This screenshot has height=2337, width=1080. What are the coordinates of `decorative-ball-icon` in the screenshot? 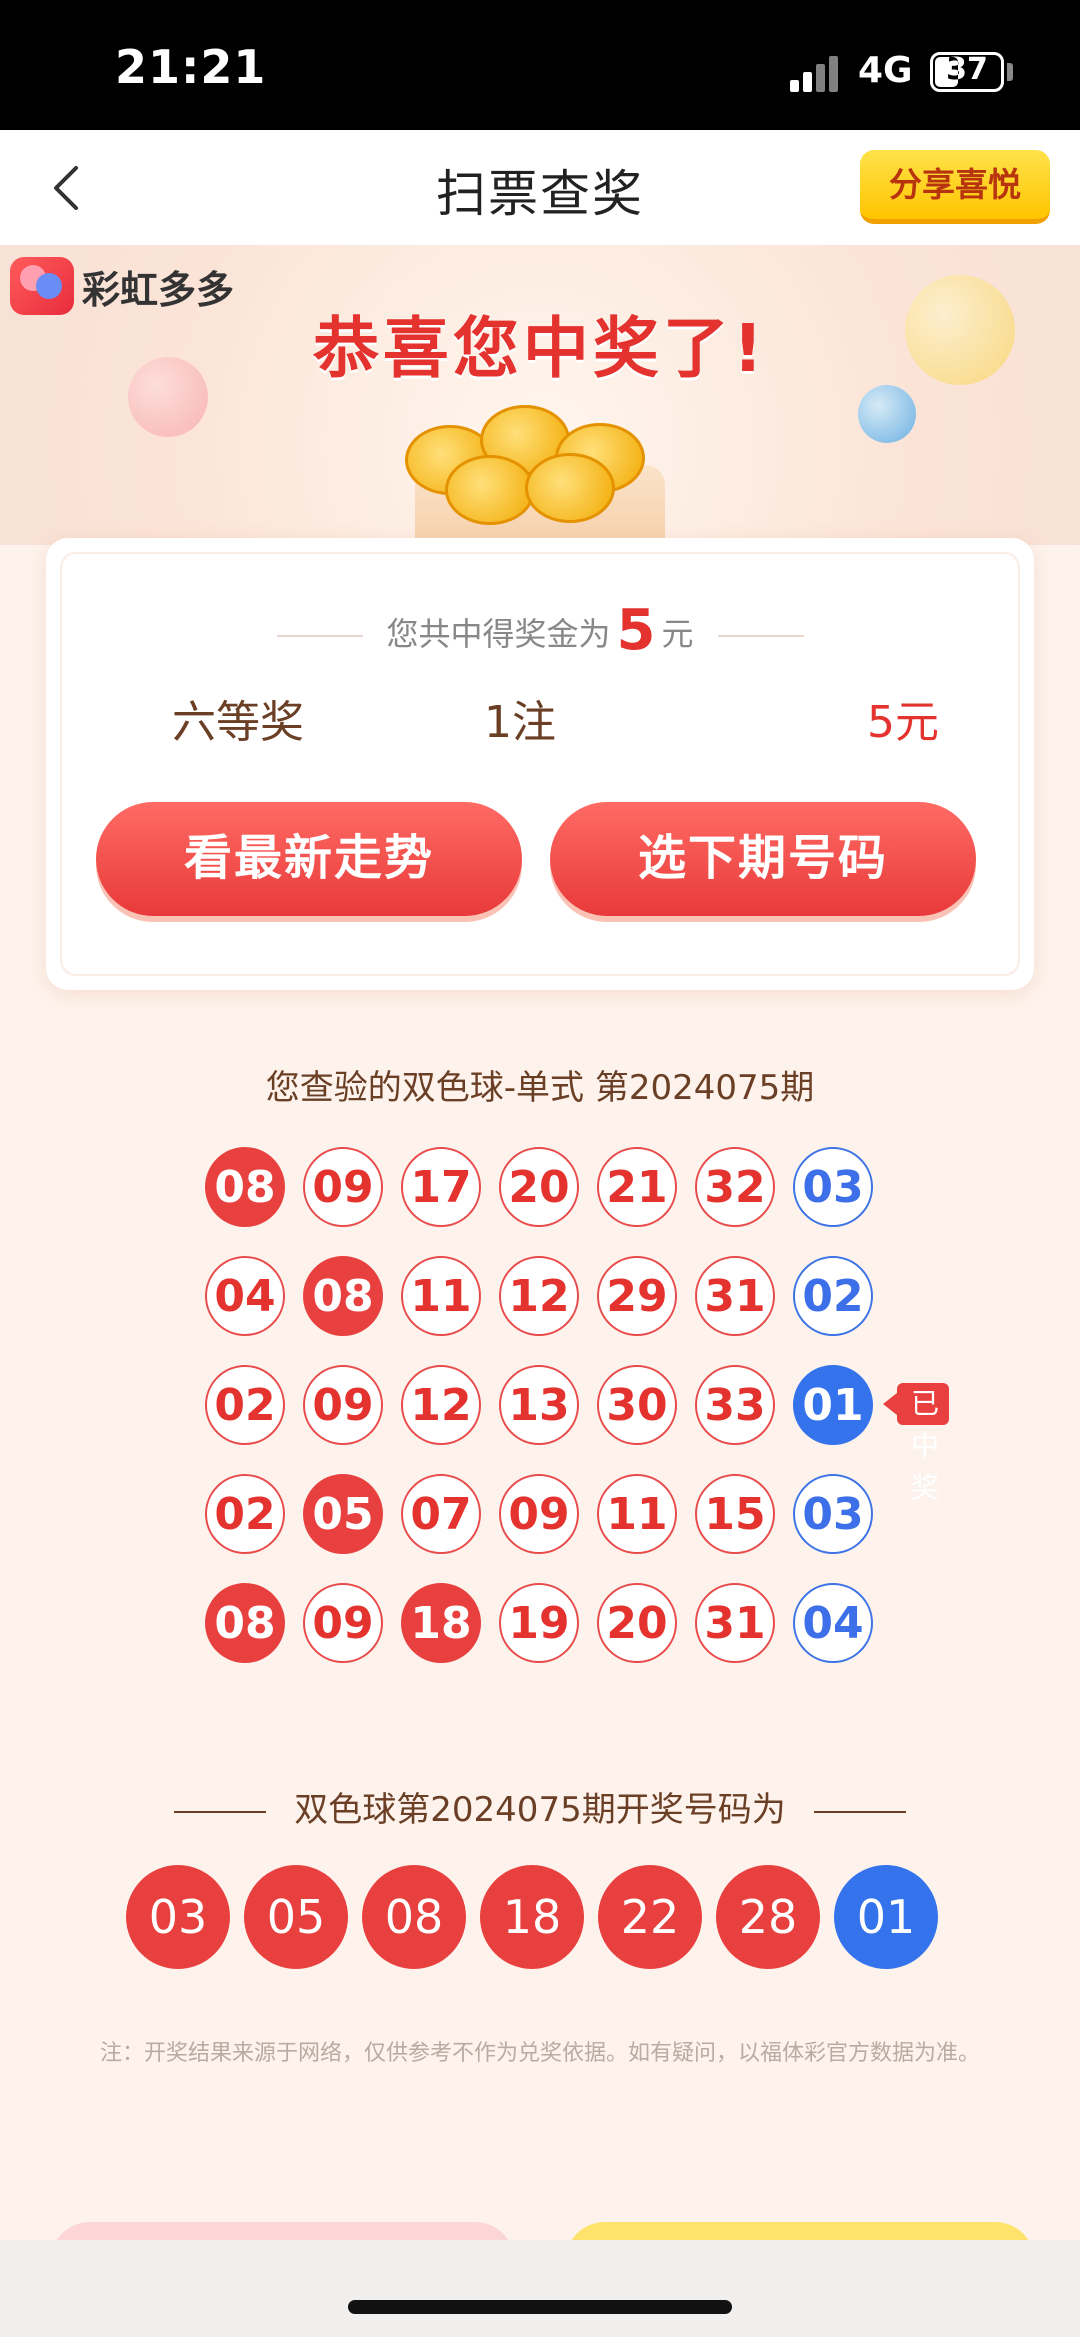 It's located at (887, 414).